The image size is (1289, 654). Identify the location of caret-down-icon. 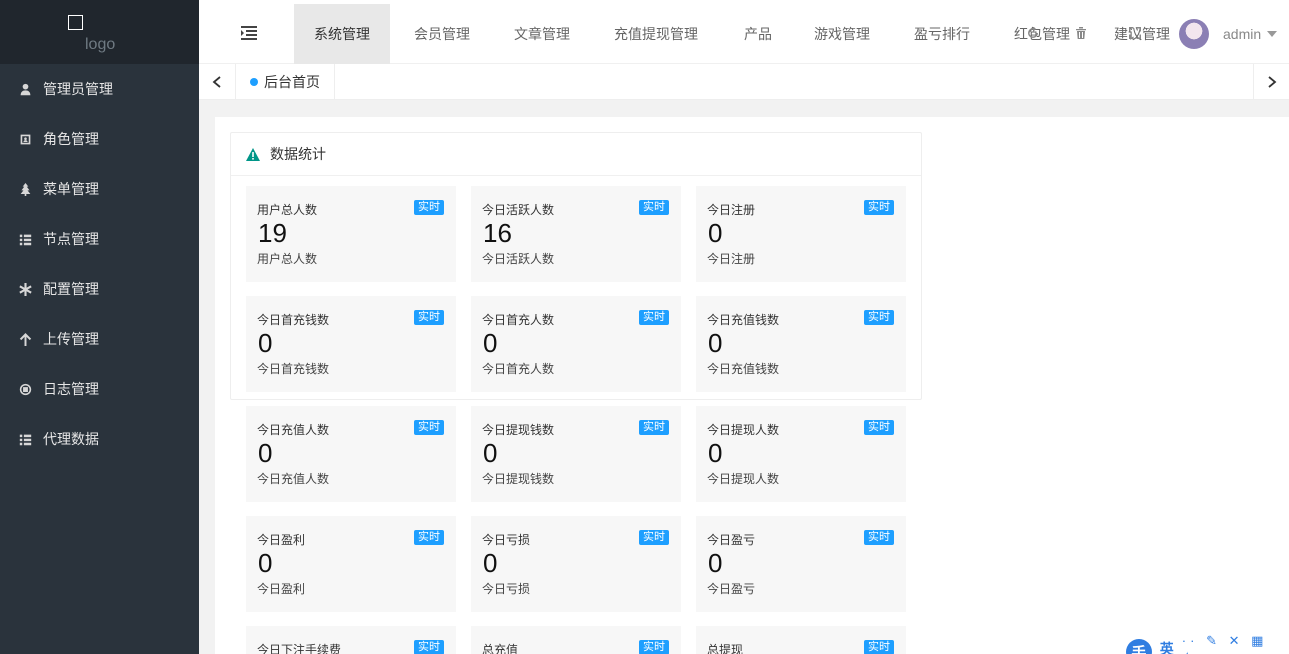
(1272, 34).